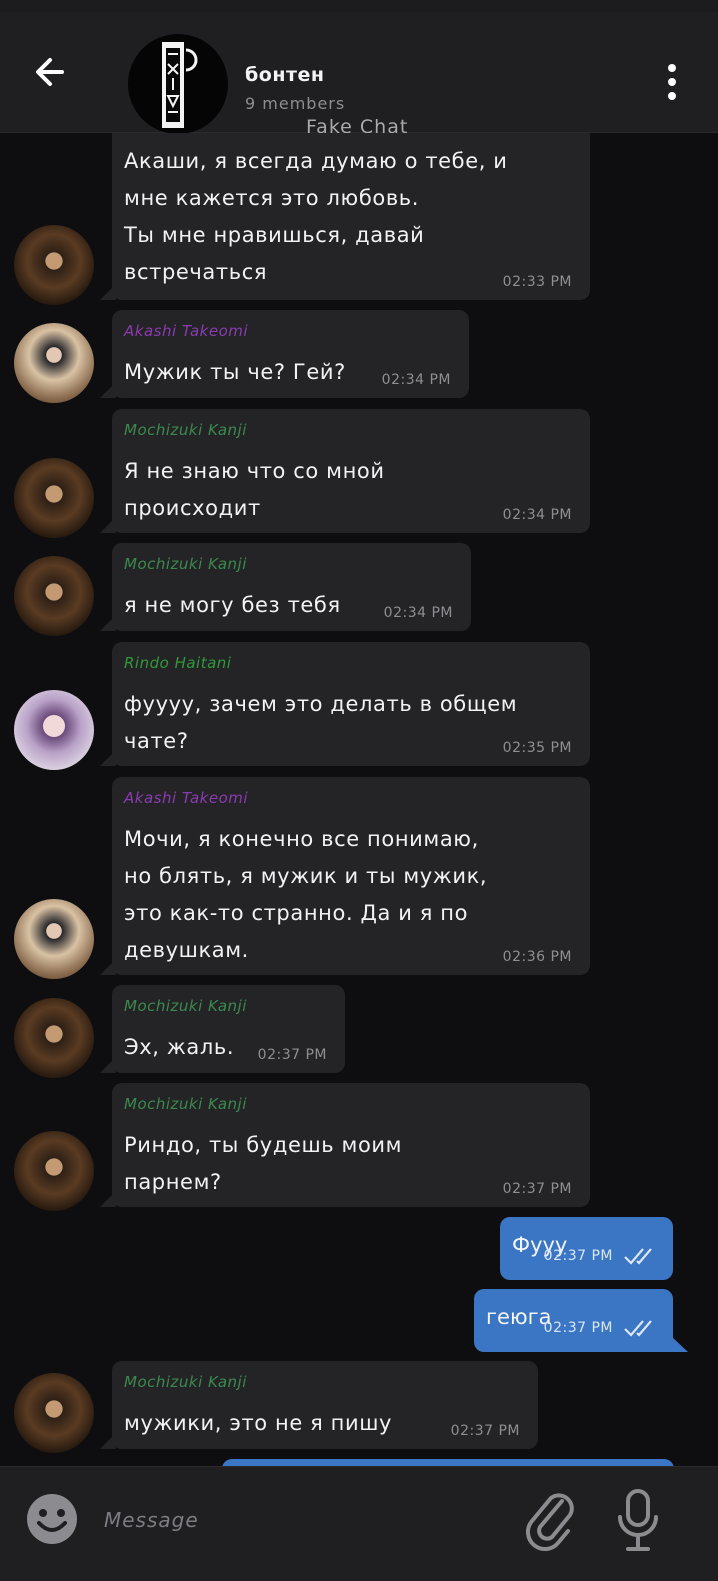 This screenshot has width=718, height=1581. I want to click on arrow-left-icon, so click(50, 72).